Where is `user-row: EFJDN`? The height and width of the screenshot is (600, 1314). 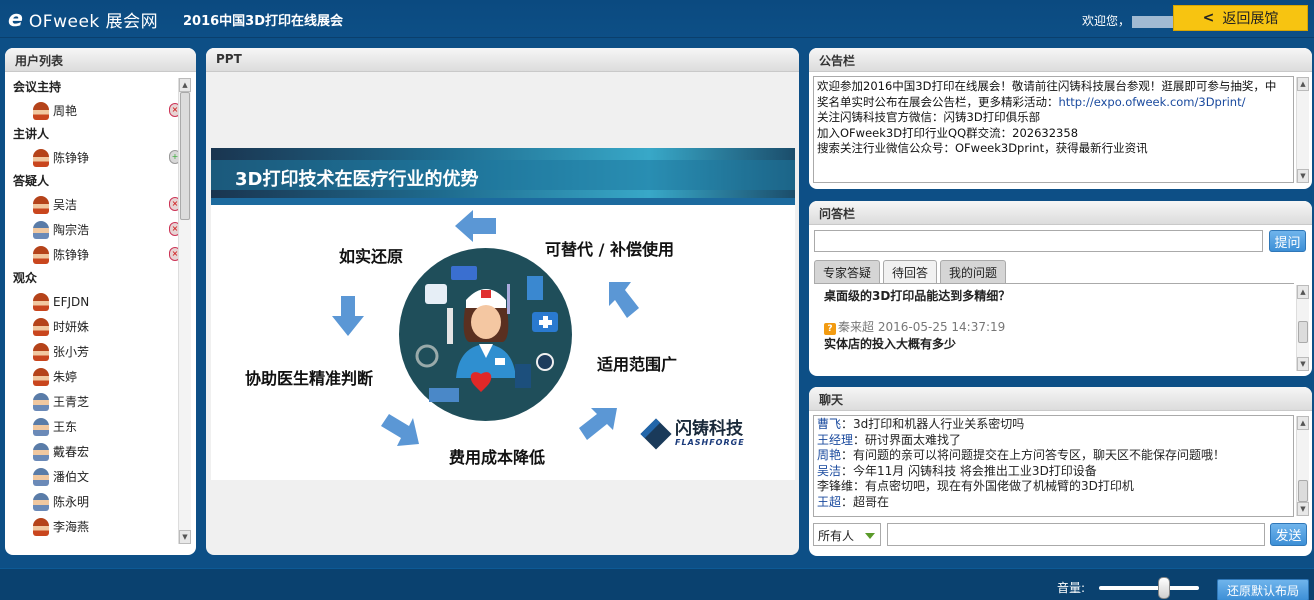 user-row: EFJDN is located at coordinates (96, 301).